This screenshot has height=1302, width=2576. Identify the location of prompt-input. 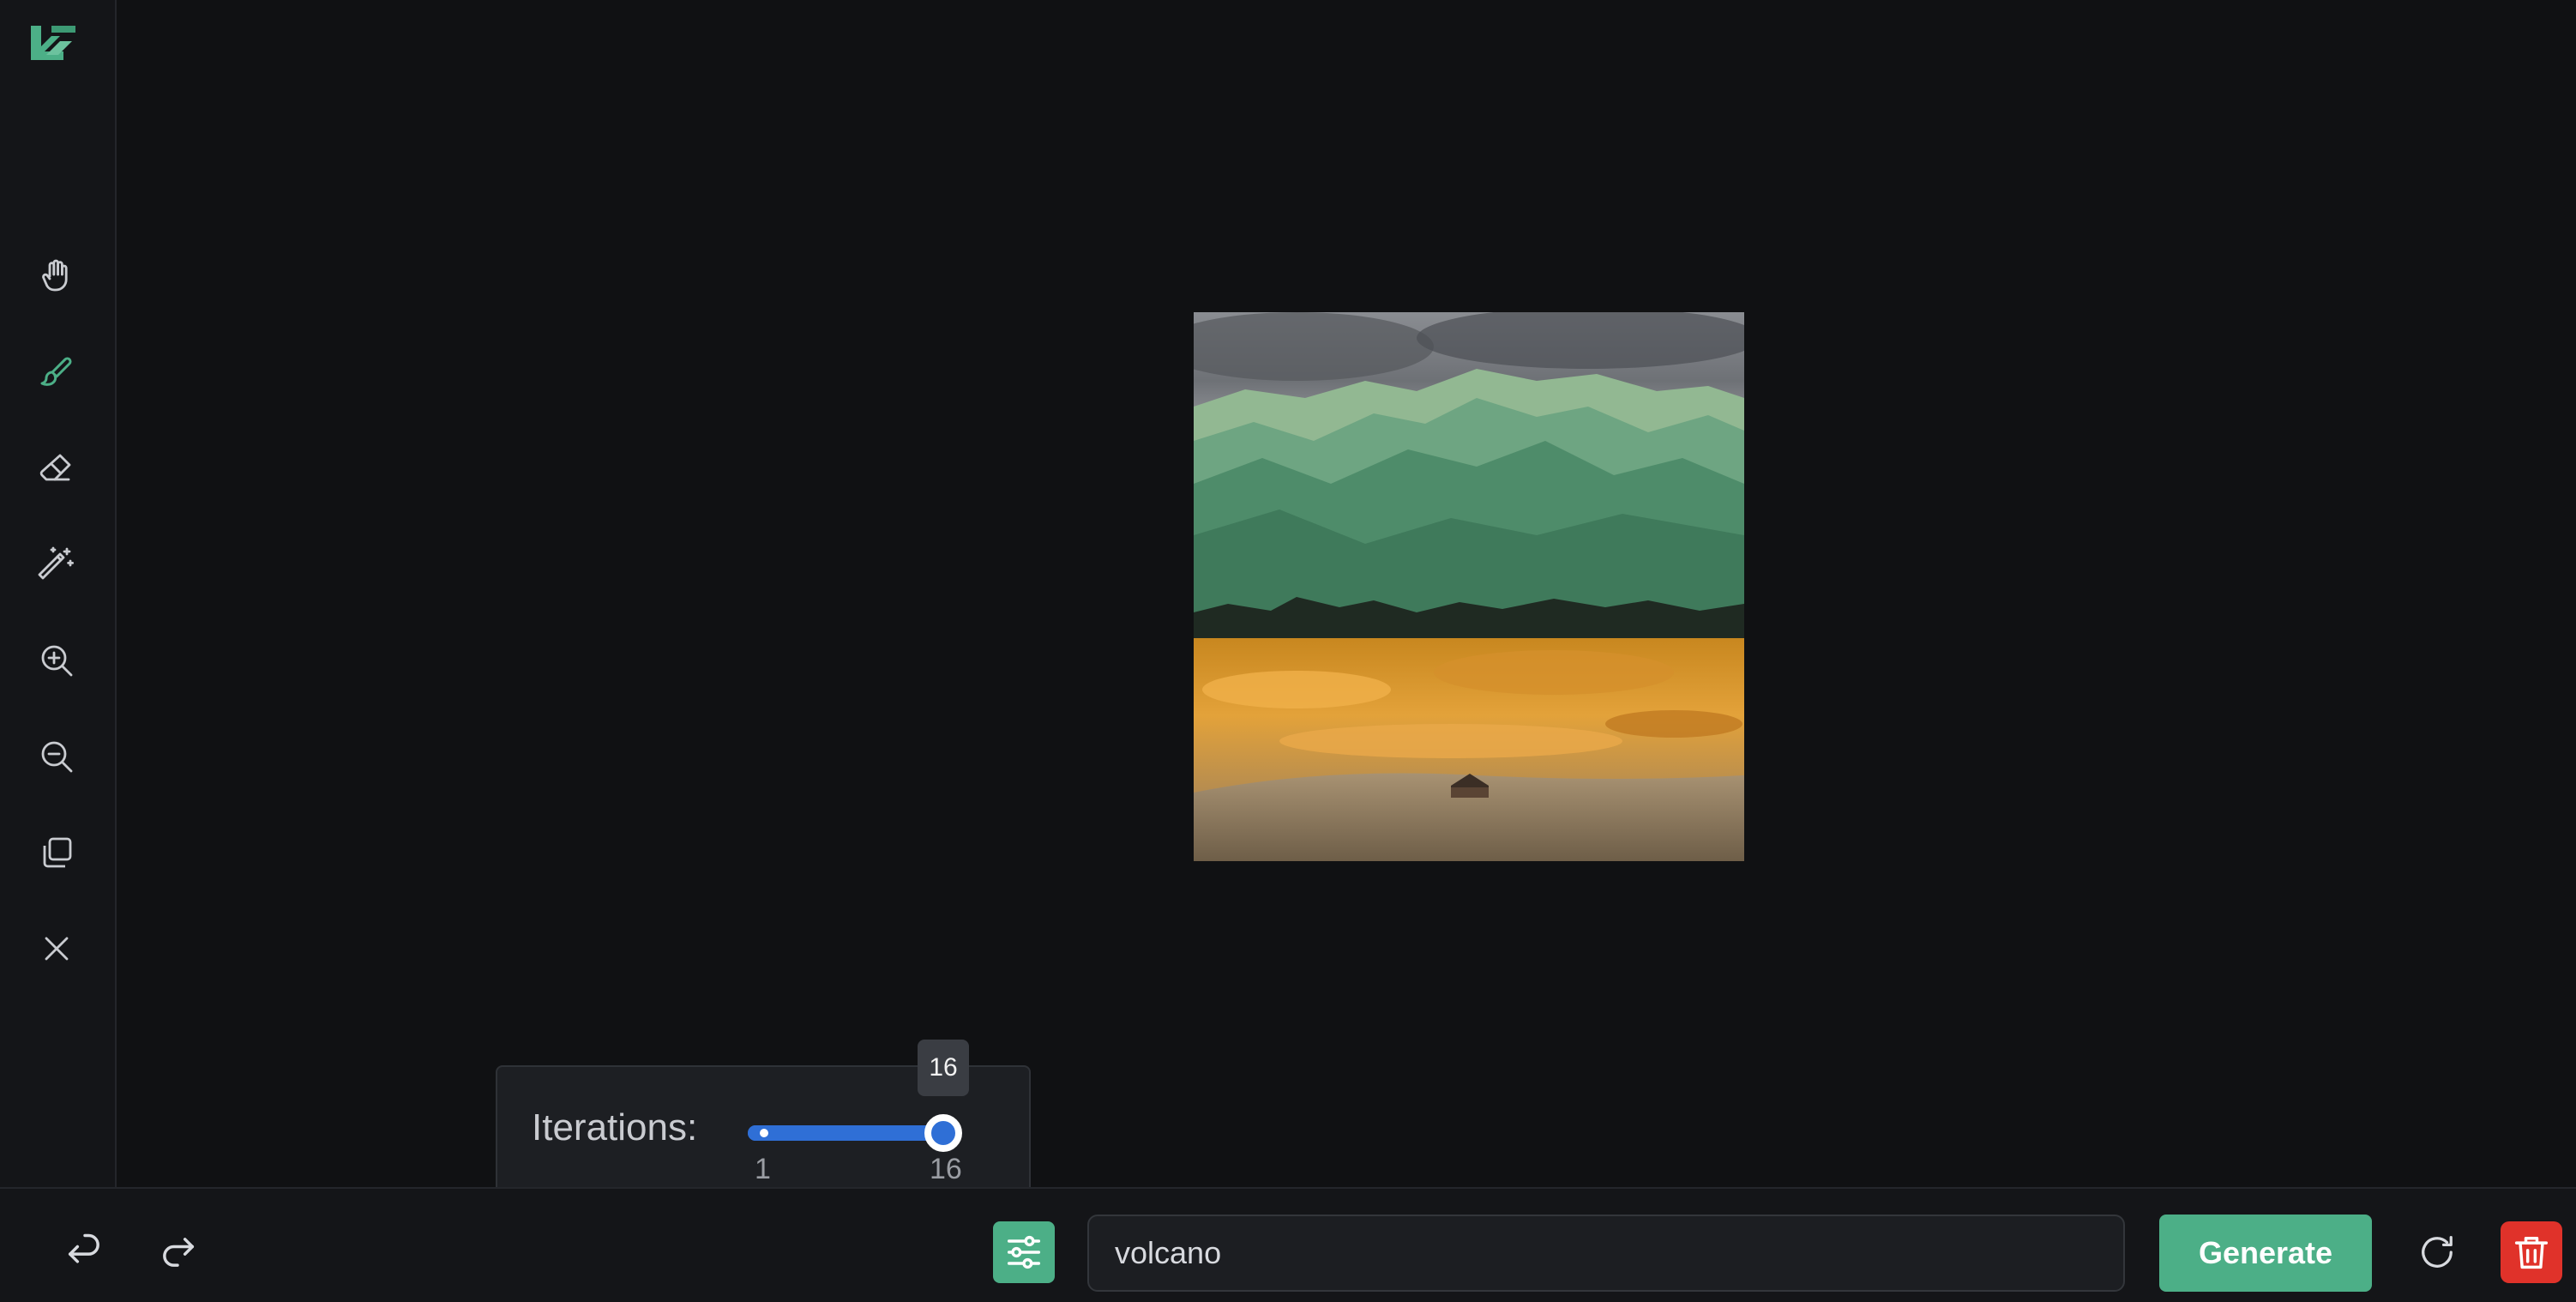
(1606, 1253).